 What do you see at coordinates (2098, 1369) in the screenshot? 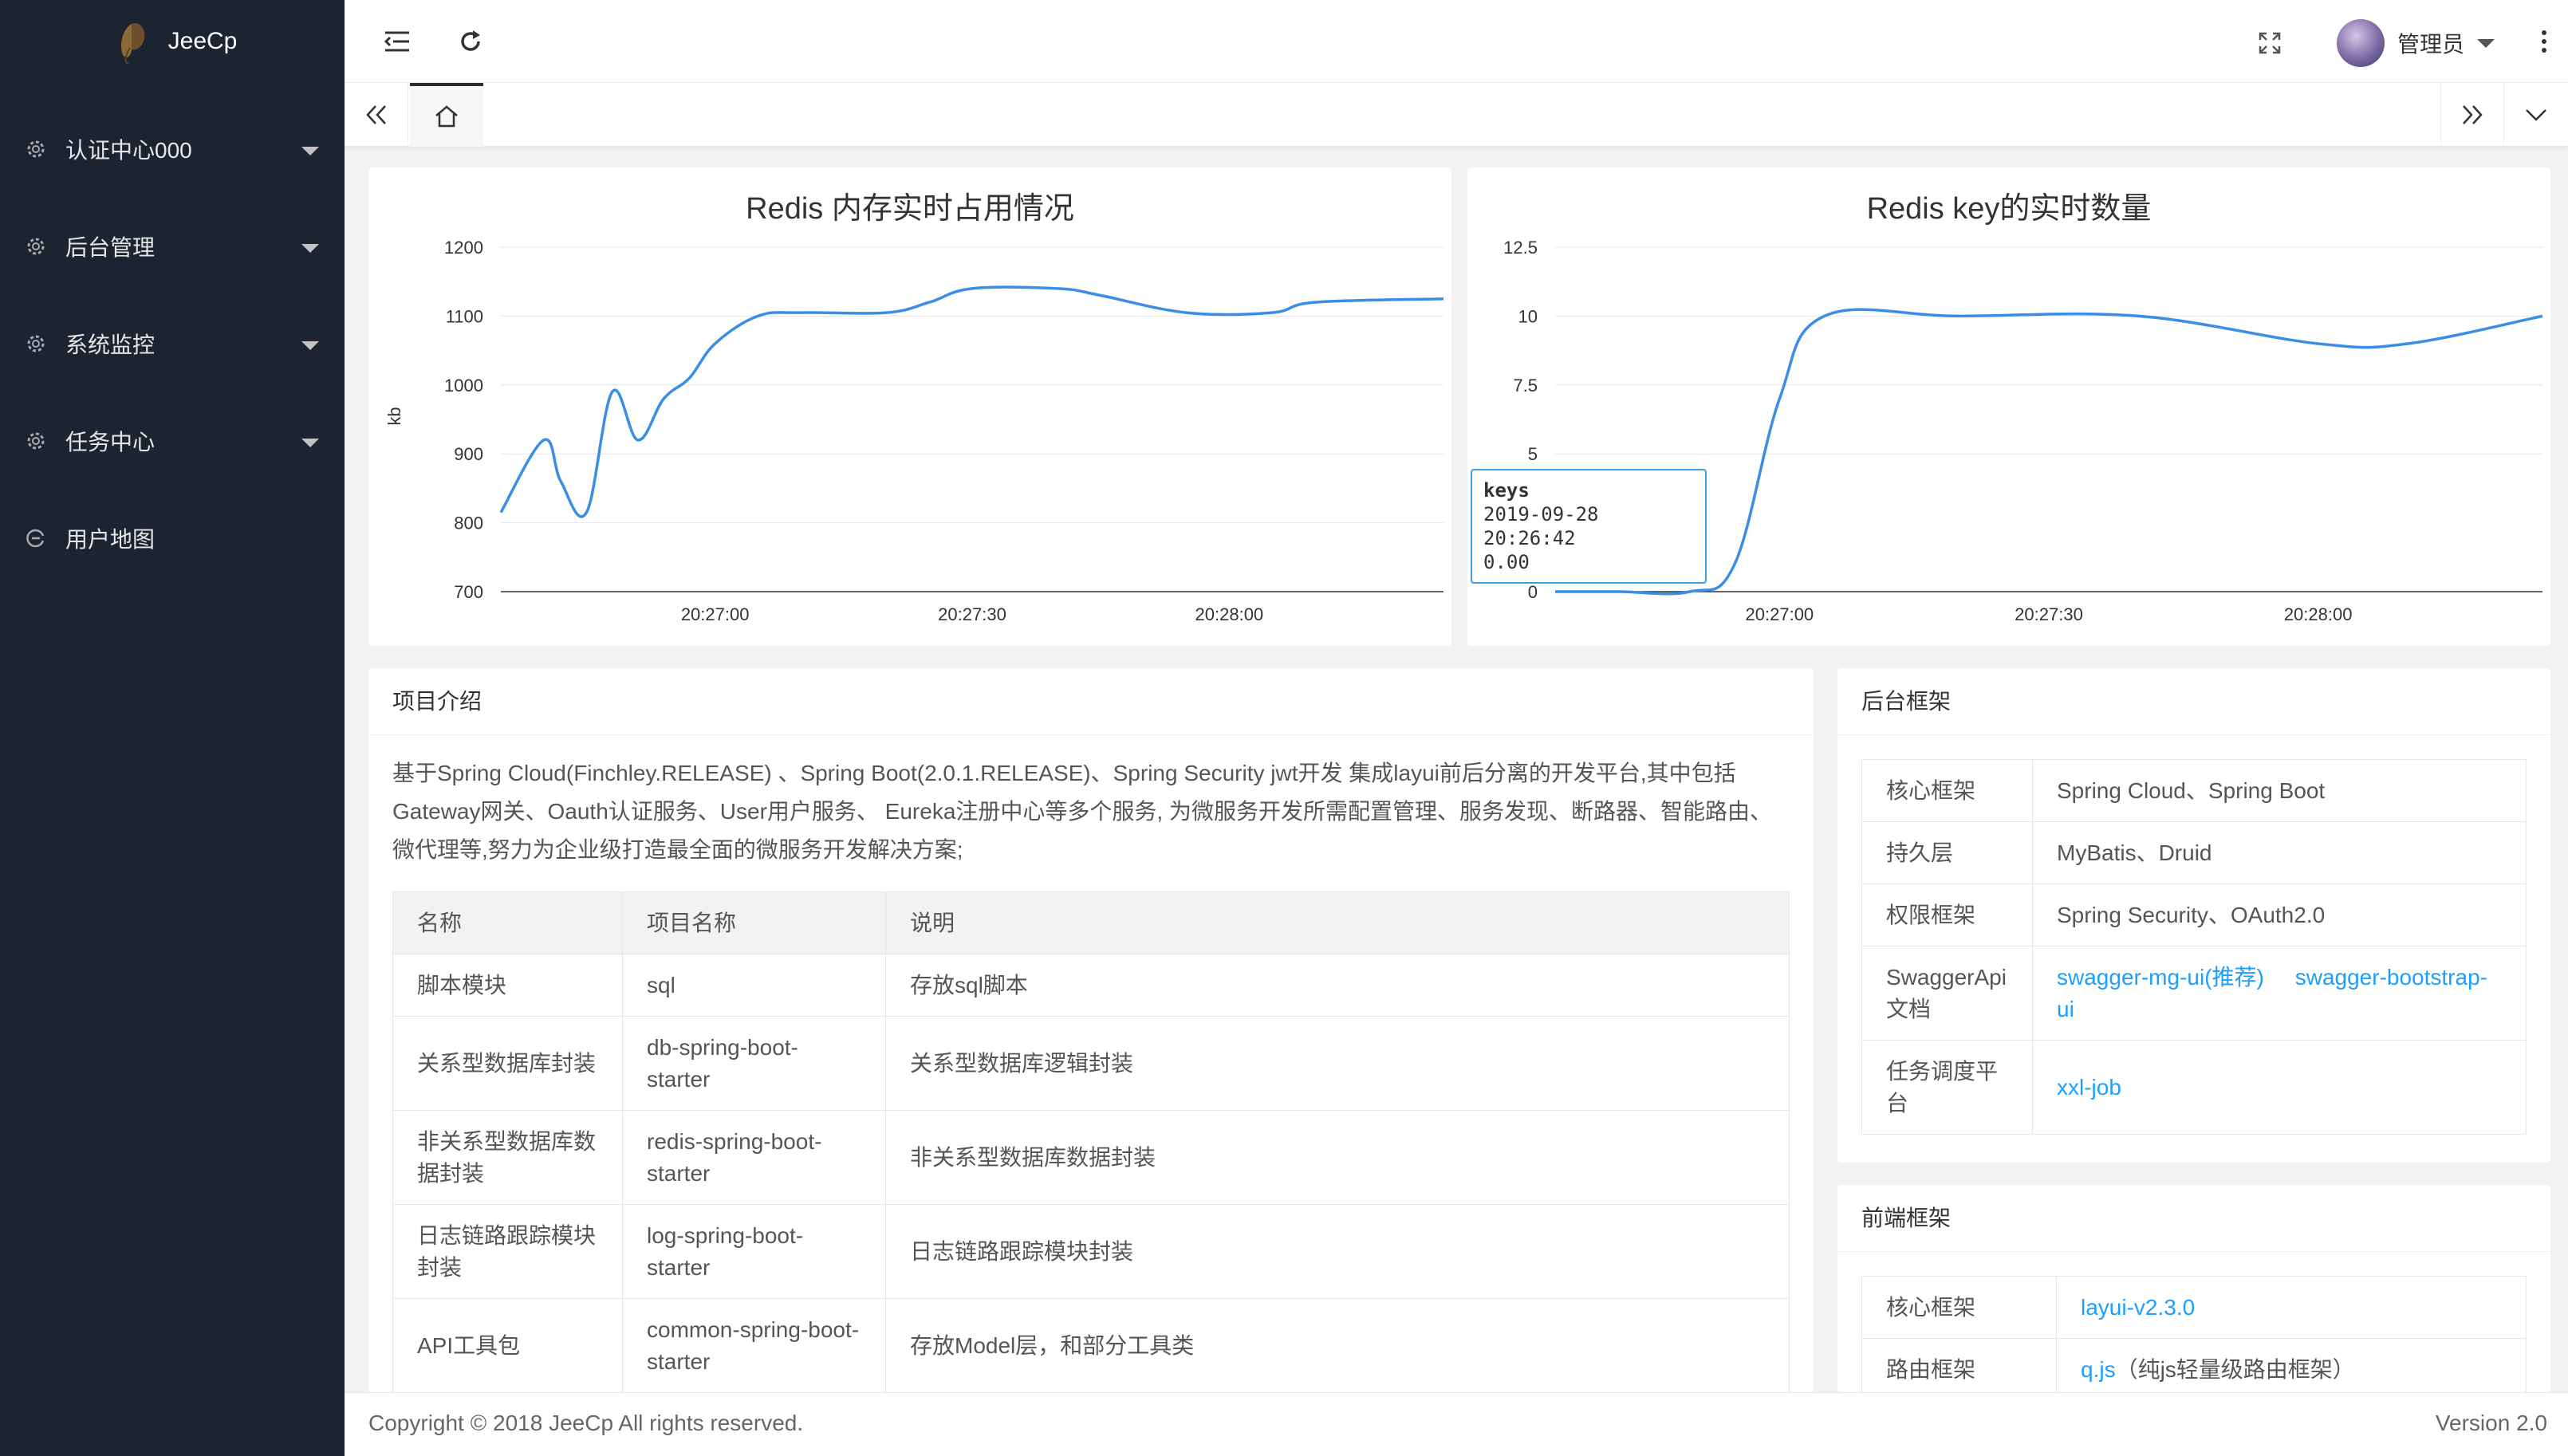
I see `qjs-link: q.js` at bounding box center [2098, 1369].